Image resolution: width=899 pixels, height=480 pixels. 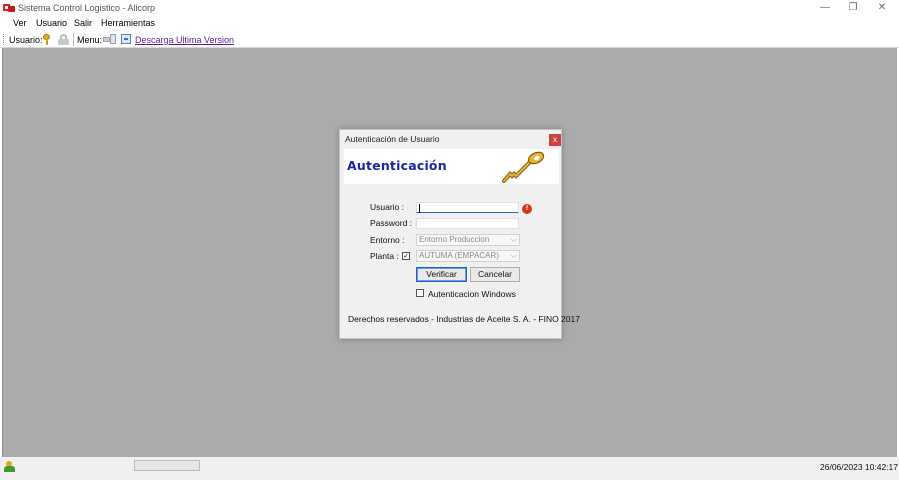 I want to click on dialog-banner: Autenticación, so click(x=451, y=166).